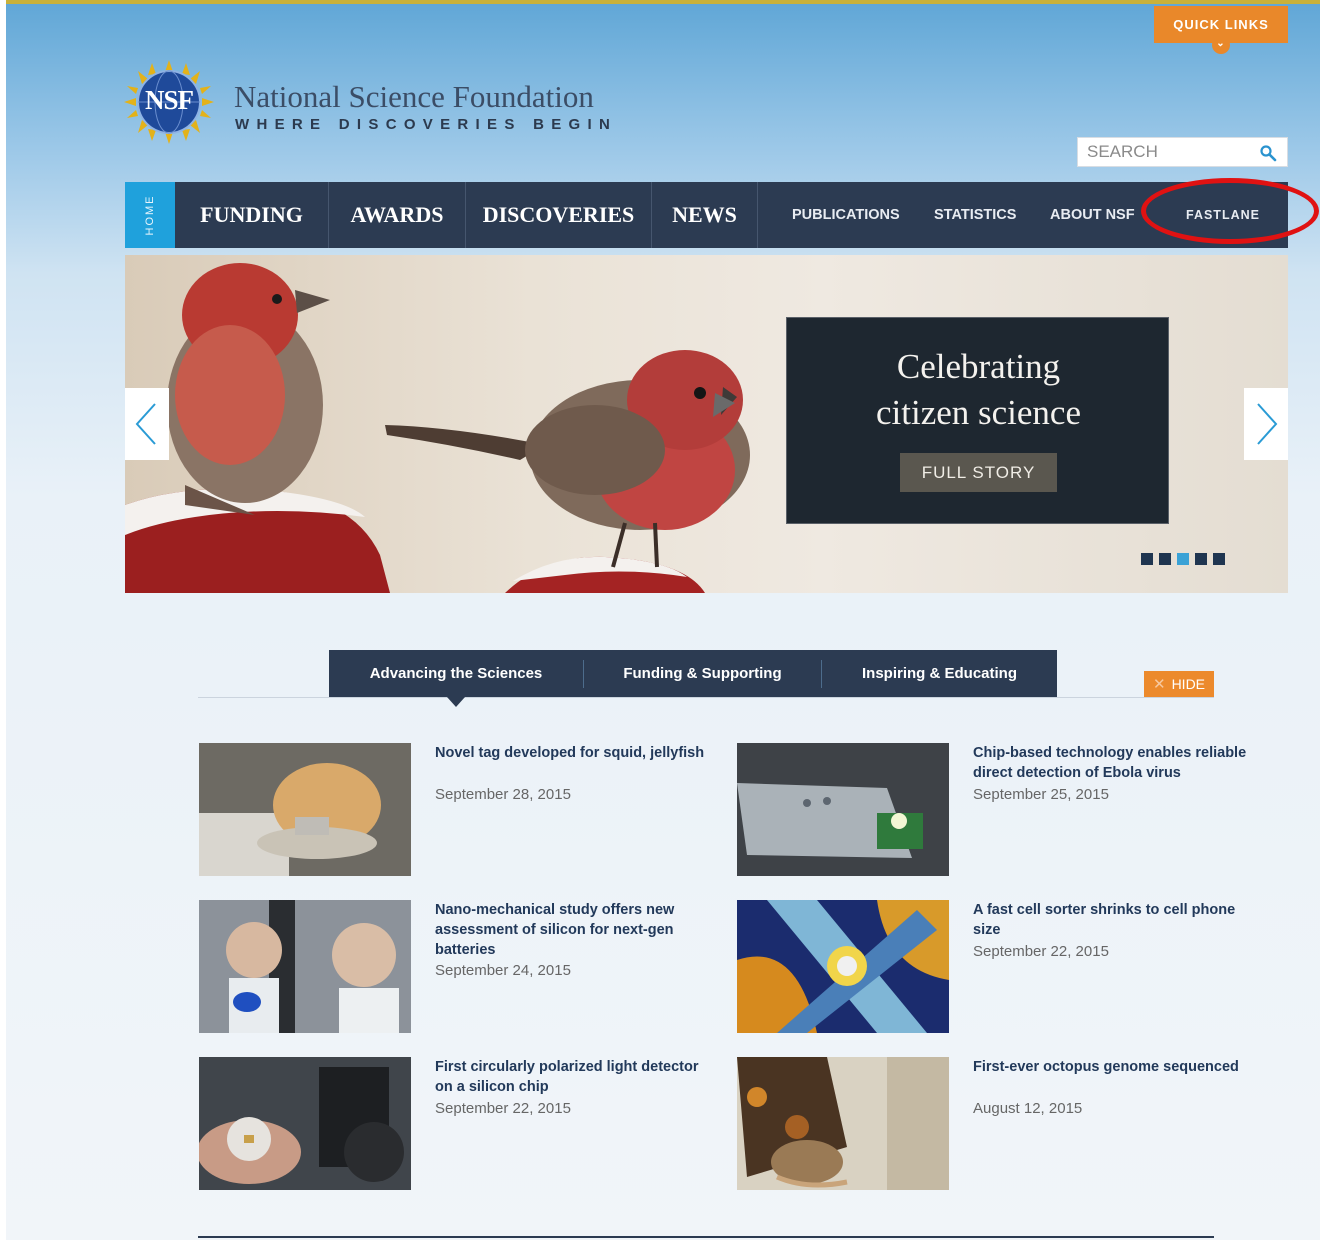 Image resolution: width=1320 pixels, height=1240 pixels. What do you see at coordinates (456, 702) in the screenshot?
I see `active-tab-pointer` at bounding box center [456, 702].